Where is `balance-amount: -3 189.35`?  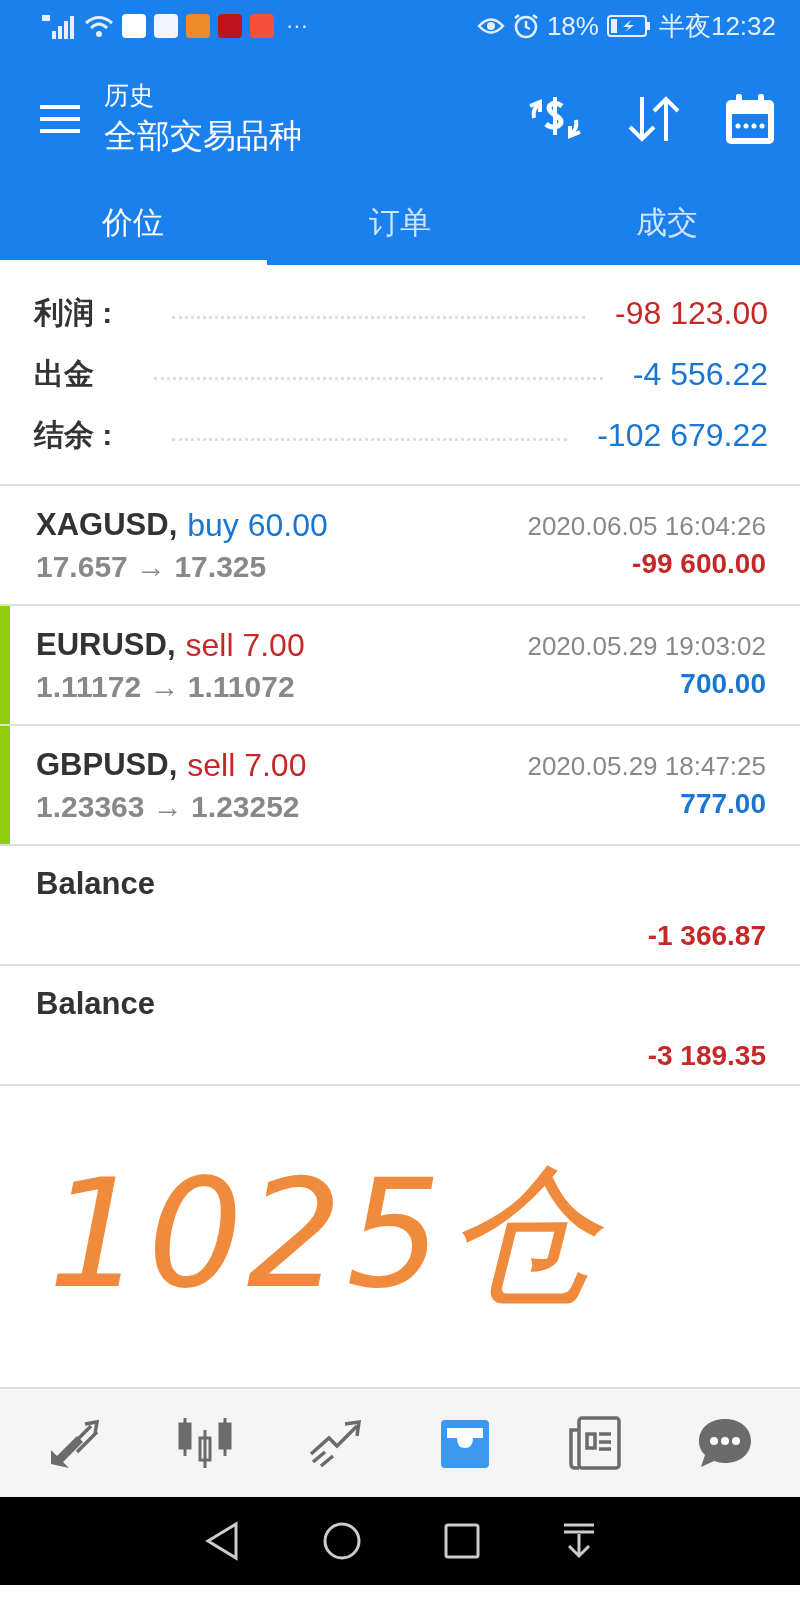 balance-amount: -3 189.35 is located at coordinates (706, 1056).